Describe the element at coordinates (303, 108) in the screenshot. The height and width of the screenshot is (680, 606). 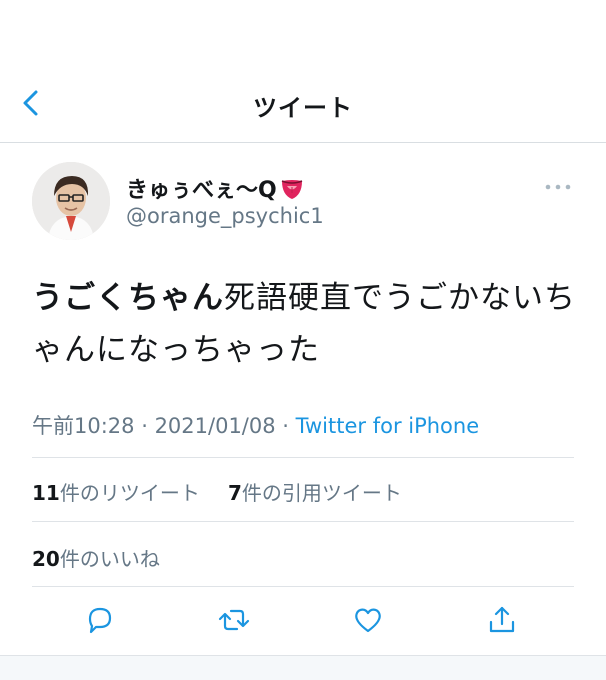
I see `page-title: ツイート` at that location.